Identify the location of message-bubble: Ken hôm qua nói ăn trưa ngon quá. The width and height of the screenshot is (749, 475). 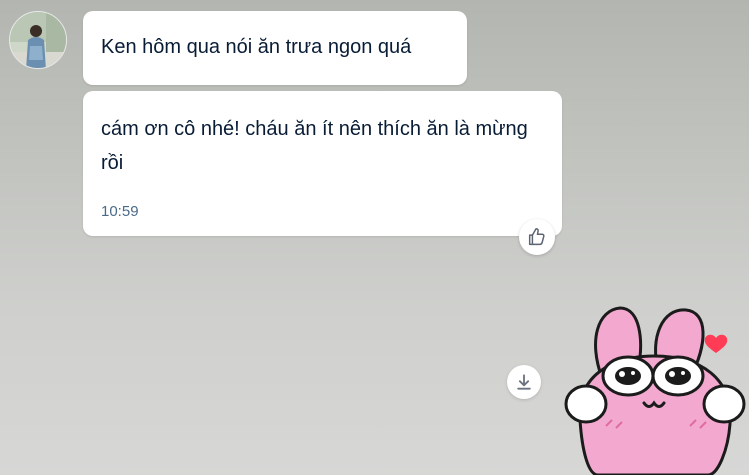
(275, 48).